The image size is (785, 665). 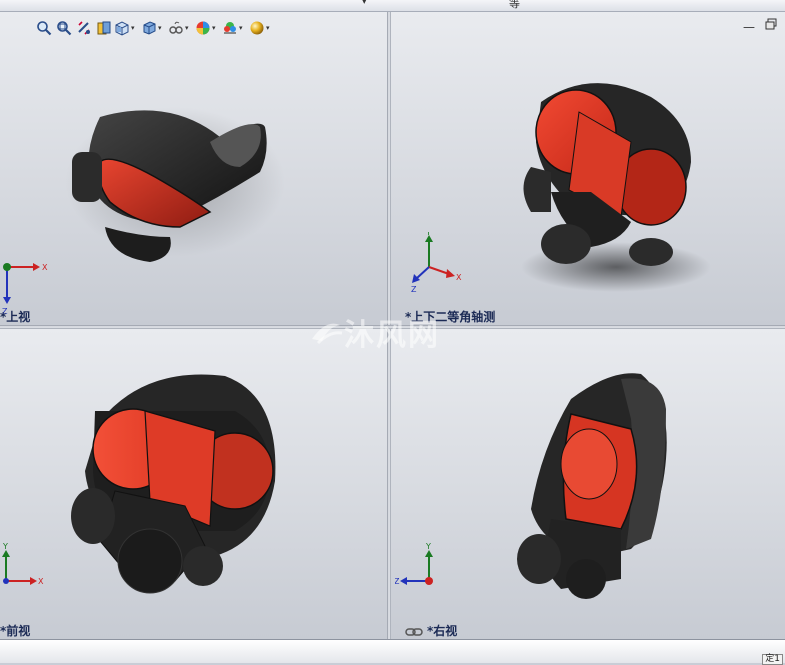 What do you see at coordinates (749, 27) in the screenshot?
I see `minimize-icon: —` at bounding box center [749, 27].